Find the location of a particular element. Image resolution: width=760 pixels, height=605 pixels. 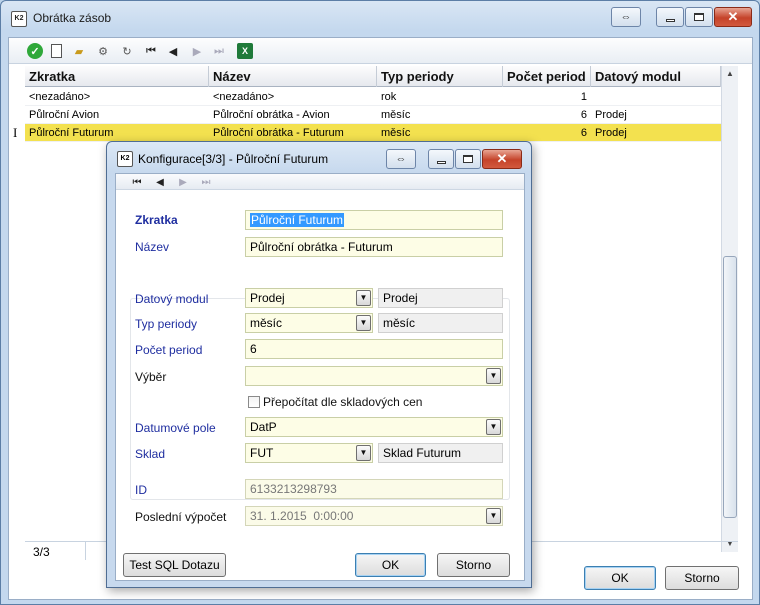

datovy-modul-combo: Prodej ▼ is located at coordinates (309, 298).